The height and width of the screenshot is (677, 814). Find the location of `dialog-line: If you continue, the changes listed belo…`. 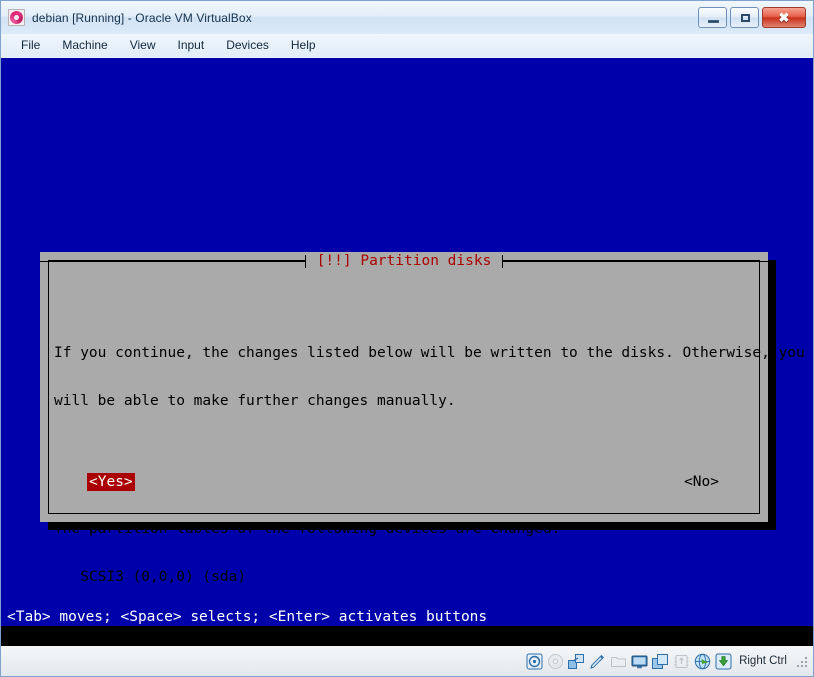

dialog-line: If you continue, the changes listed belo… is located at coordinates (429, 353).